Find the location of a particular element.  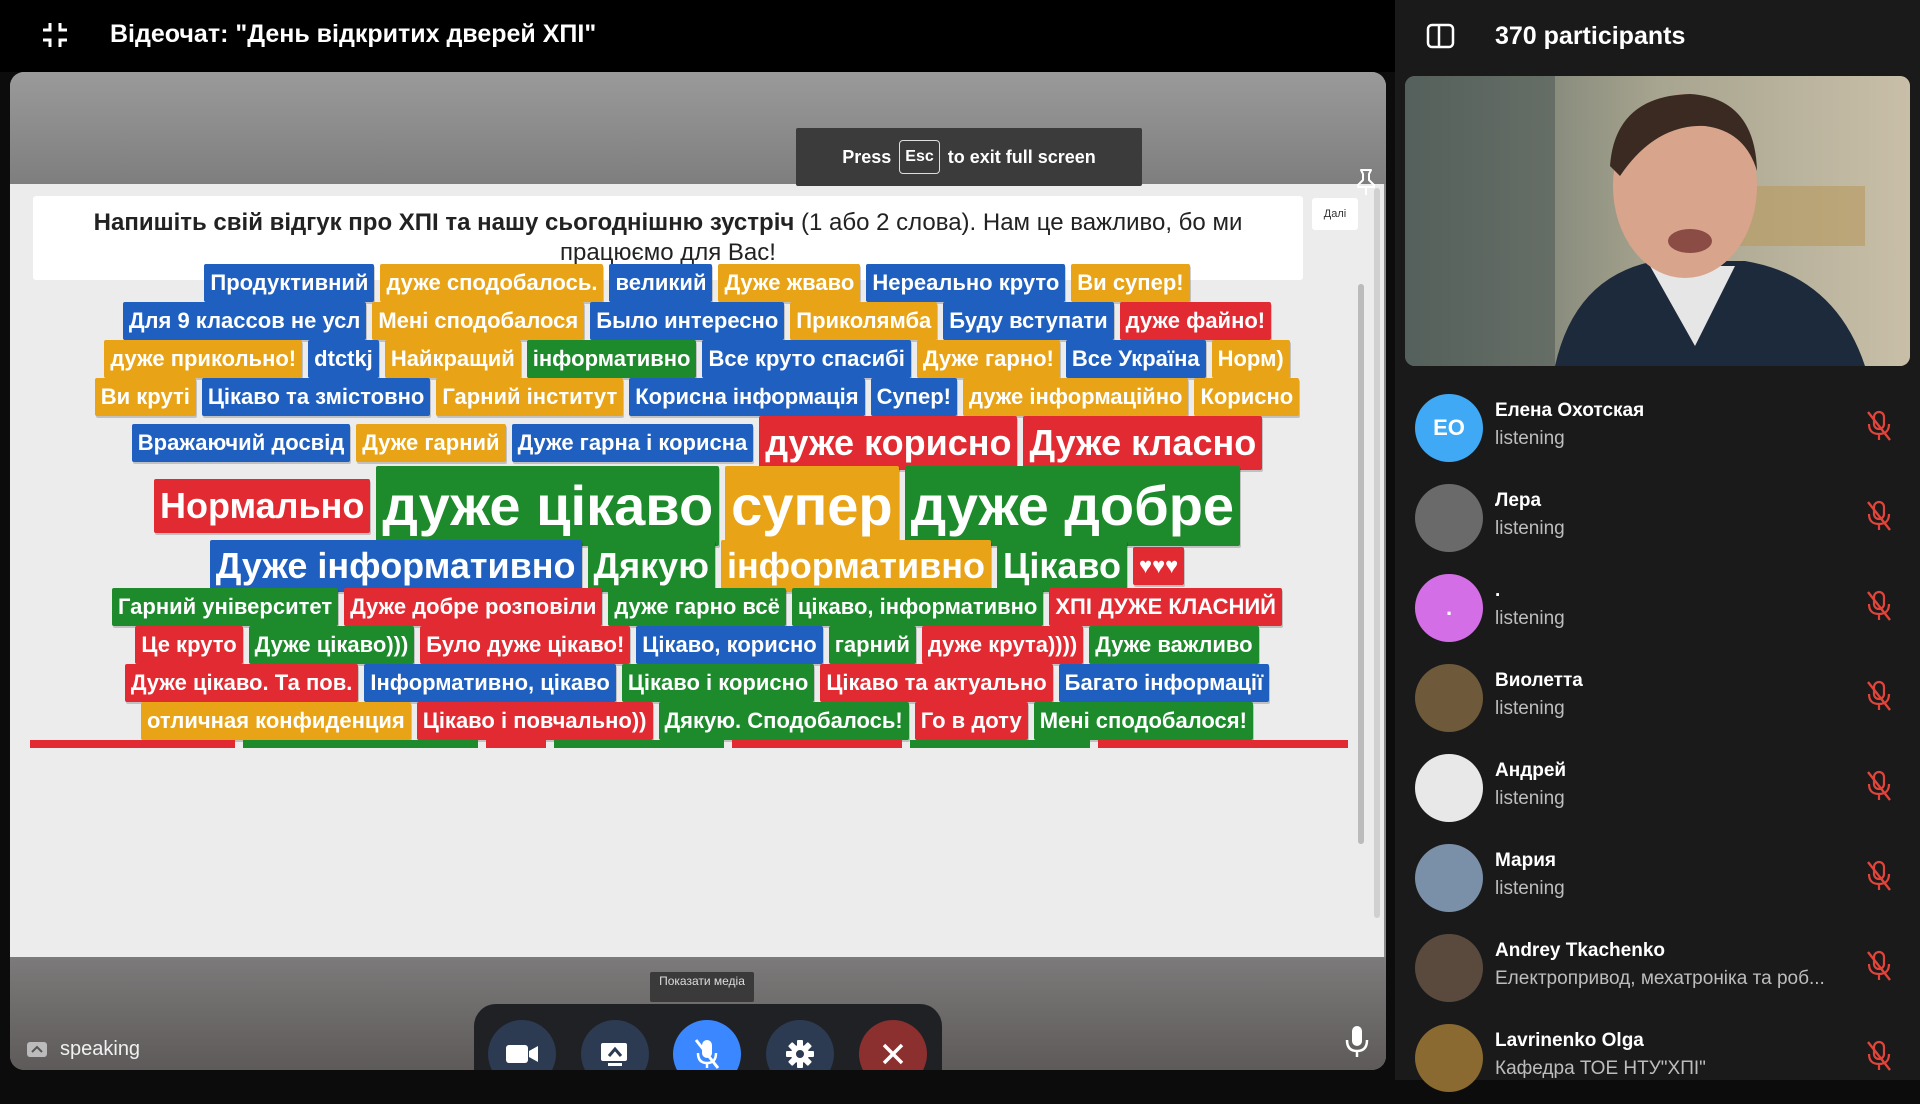

word-cloud-word: ♥♥♥ is located at coordinates (1159, 566).